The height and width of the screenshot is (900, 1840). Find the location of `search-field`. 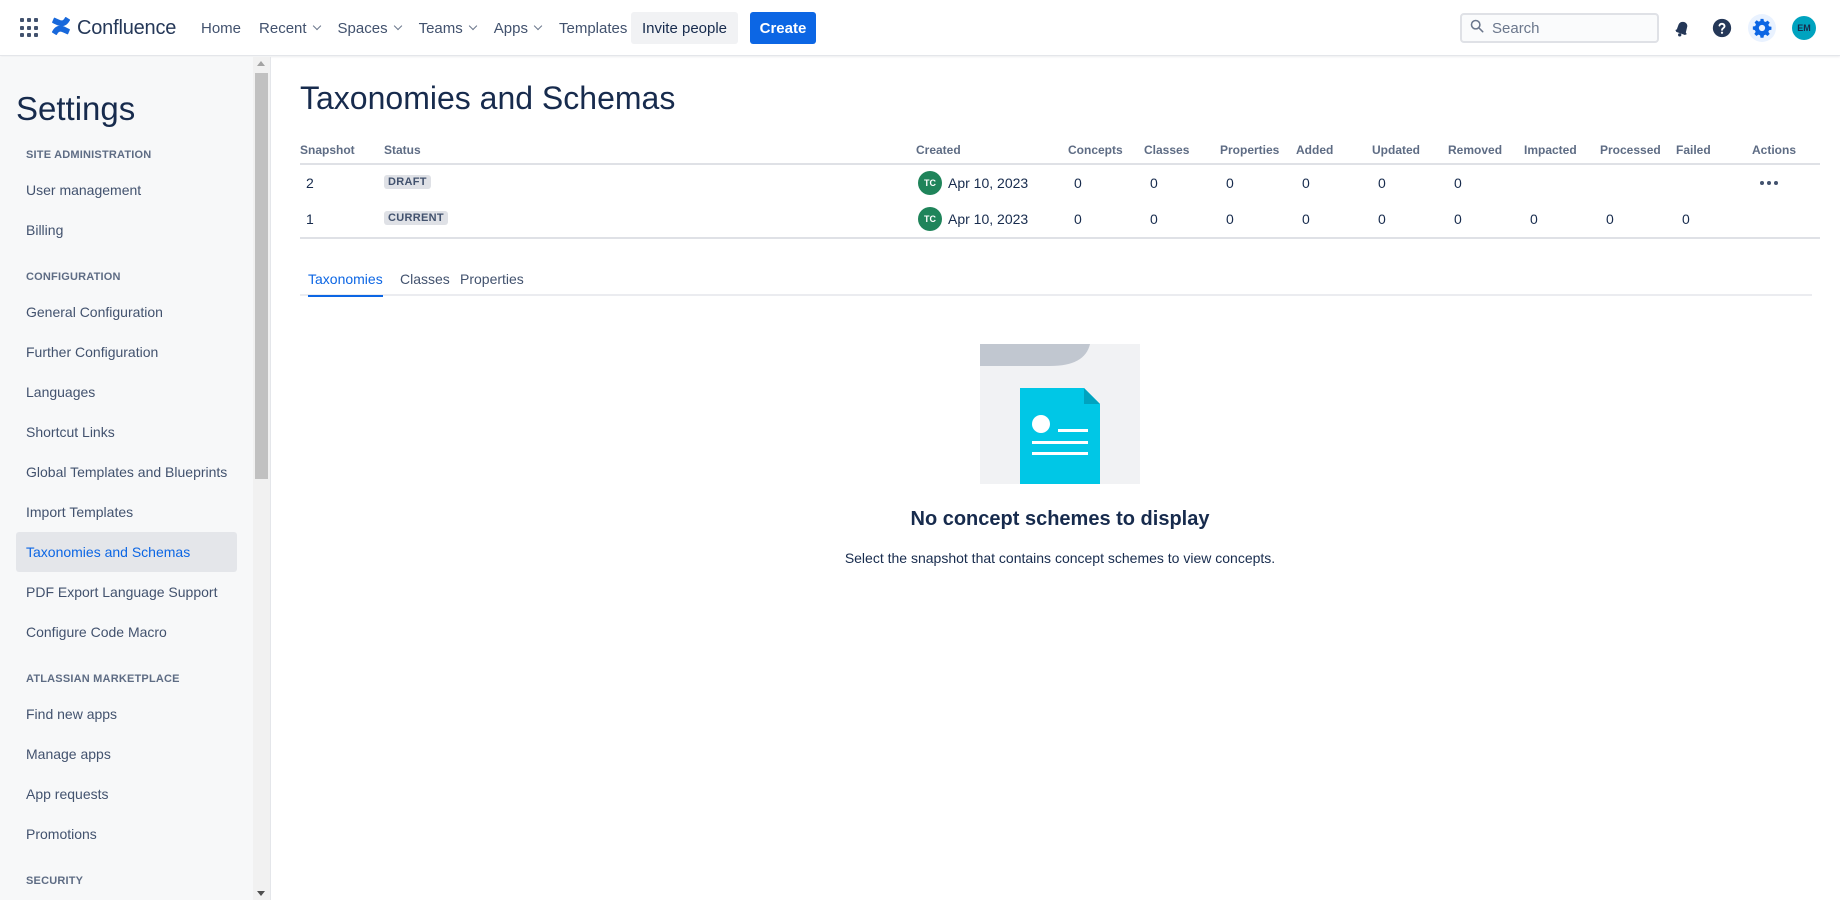

search-field is located at coordinates (1559, 28).